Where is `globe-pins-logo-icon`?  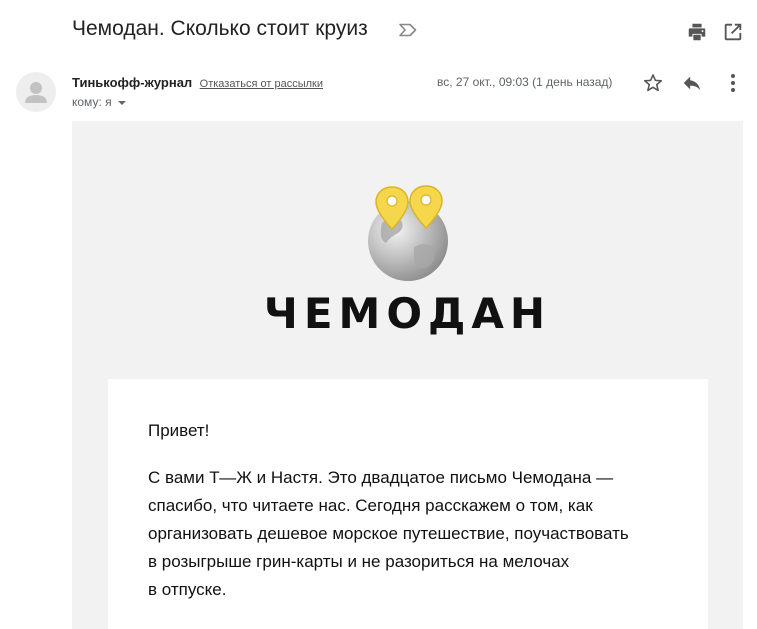 globe-pins-logo-icon is located at coordinates (408, 233).